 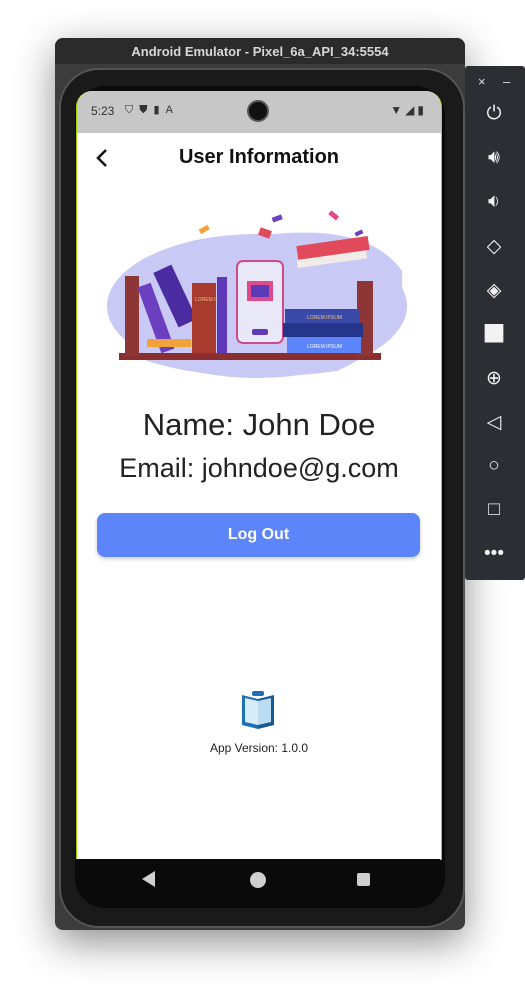 What do you see at coordinates (172, 110) in the screenshot?
I see `a-icon: A` at bounding box center [172, 110].